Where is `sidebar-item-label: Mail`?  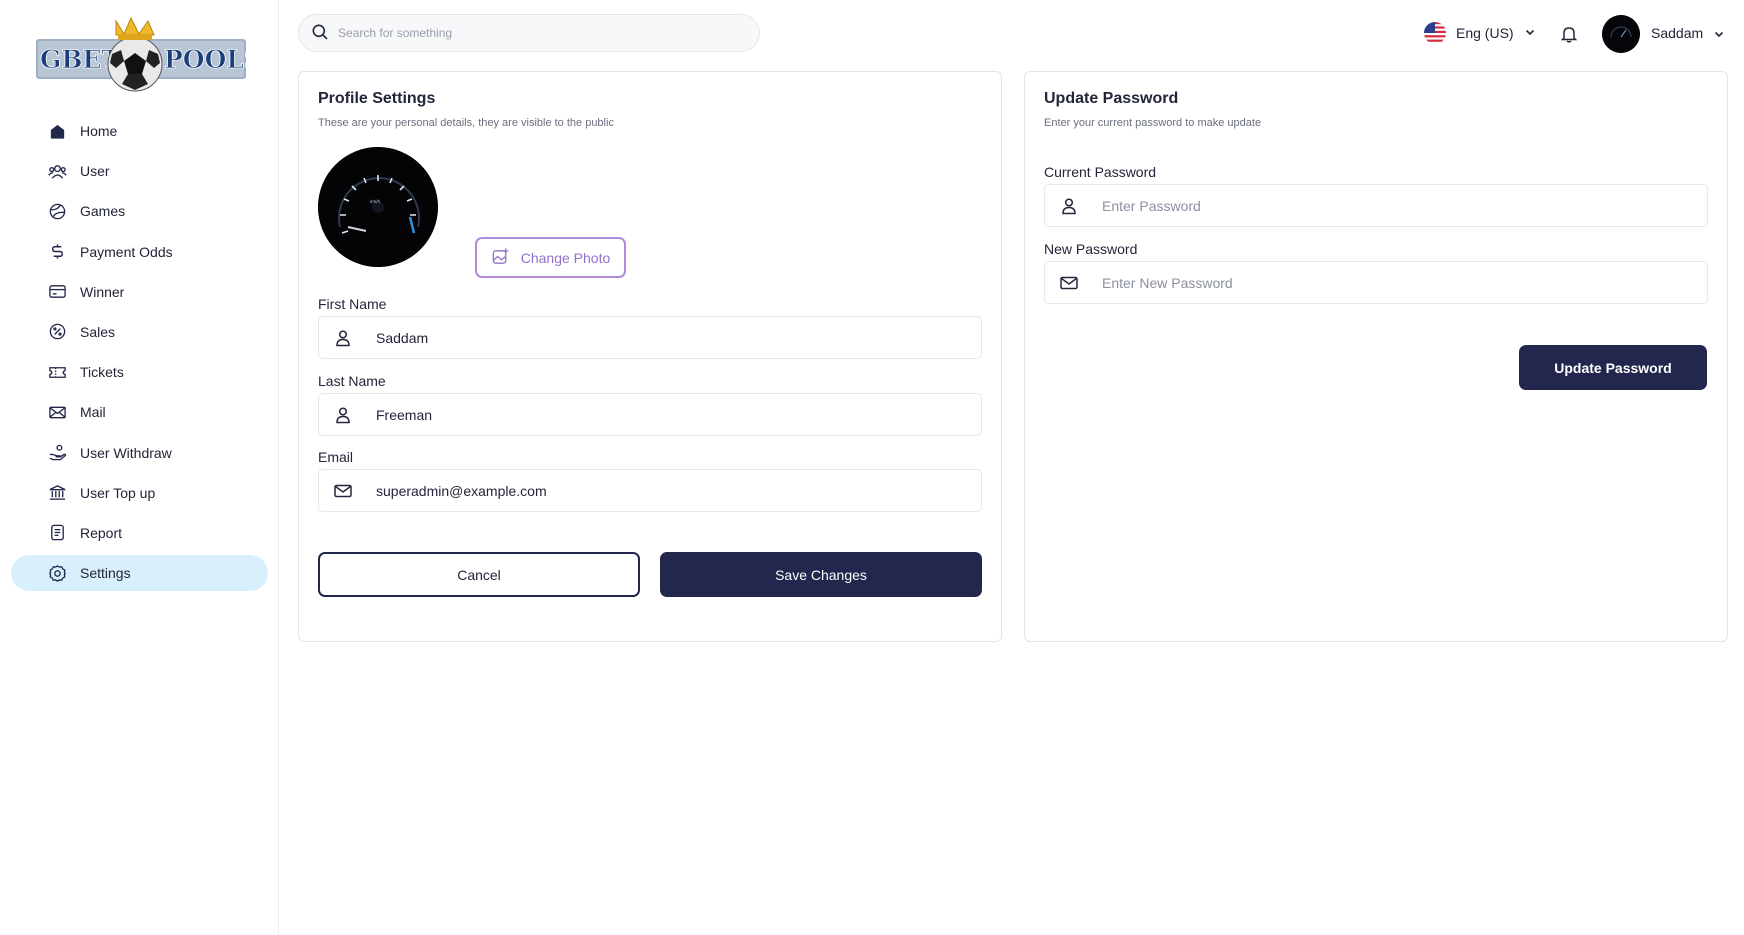 sidebar-item-label: Mail is located at coordinates (93, 412).